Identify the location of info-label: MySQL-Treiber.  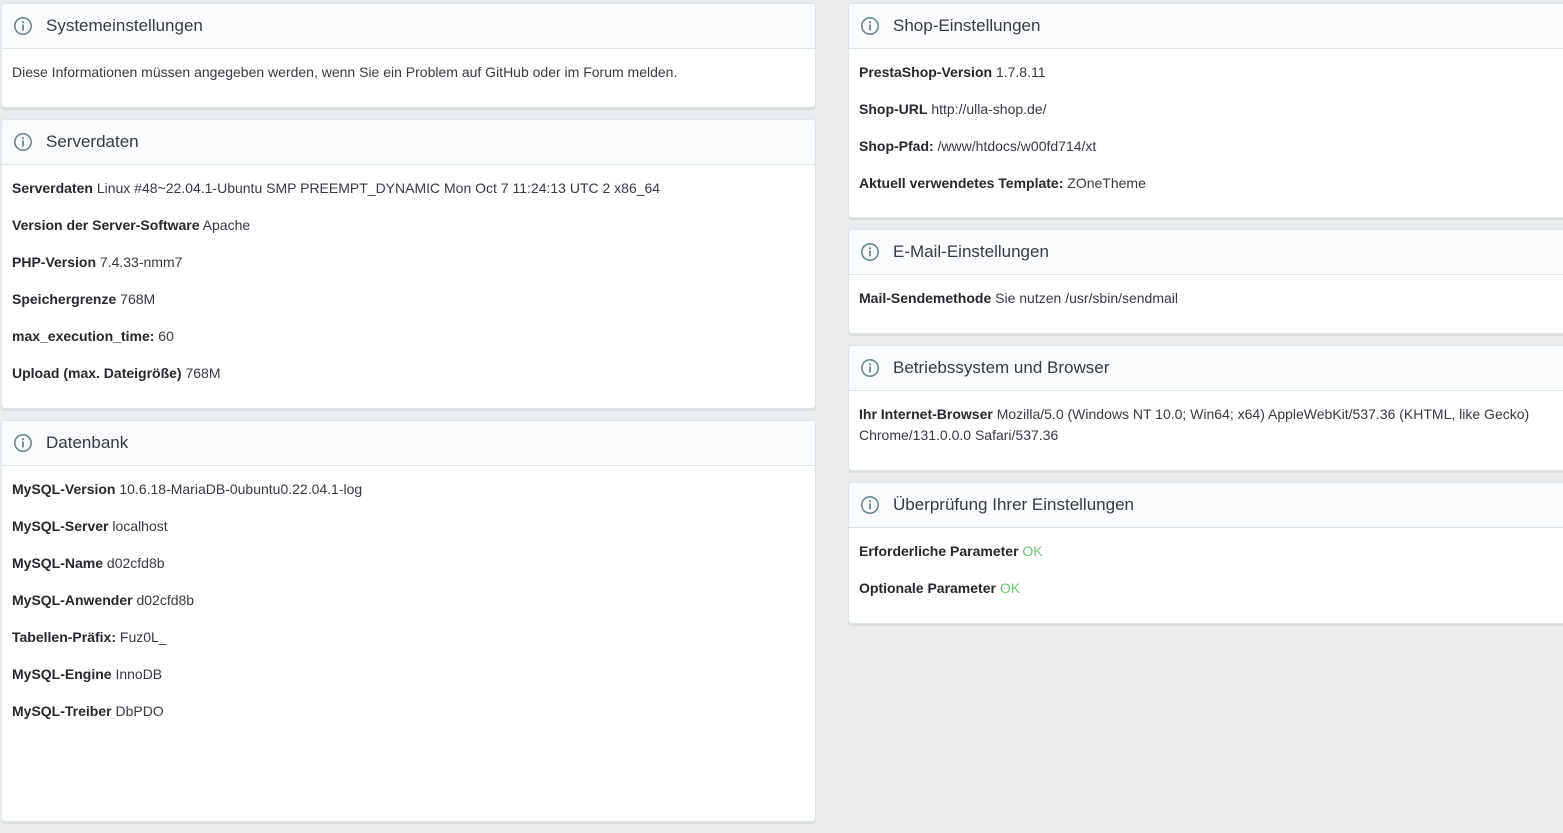
(62, 711).